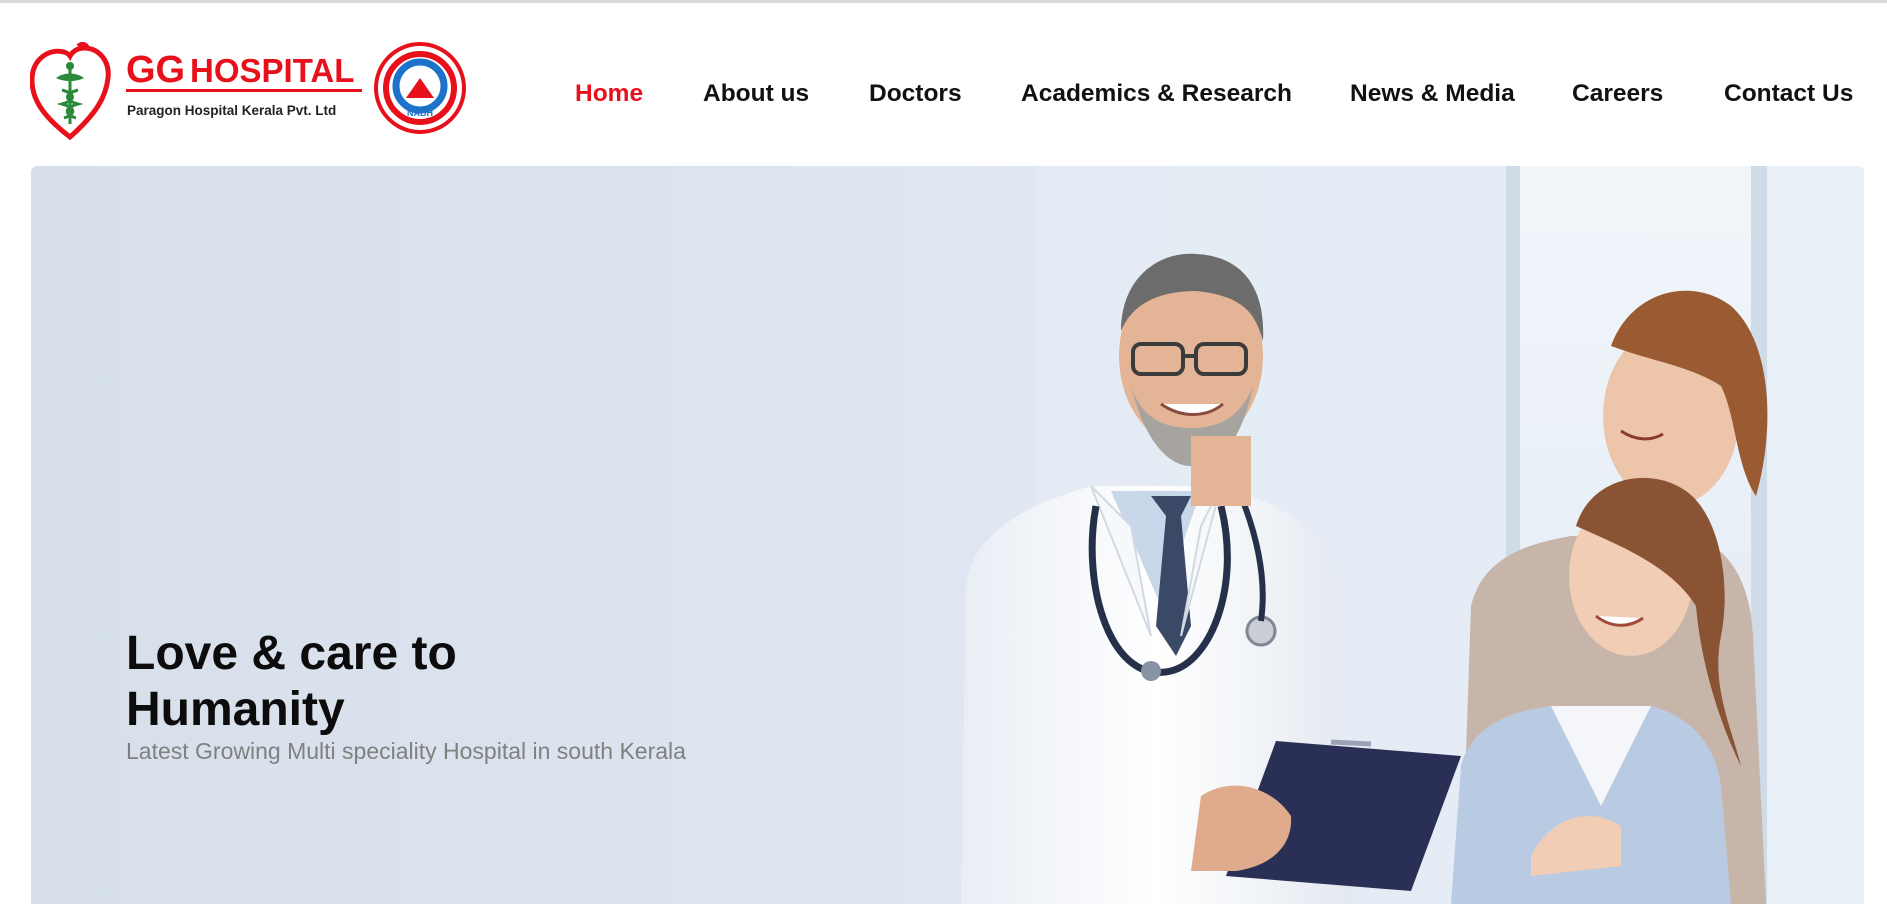 The image size is (1887, 904). What do you see at coordinates (756, 94) in the screenshot?
I see `nav-about-us: About us` at bounding box center [756, 94].